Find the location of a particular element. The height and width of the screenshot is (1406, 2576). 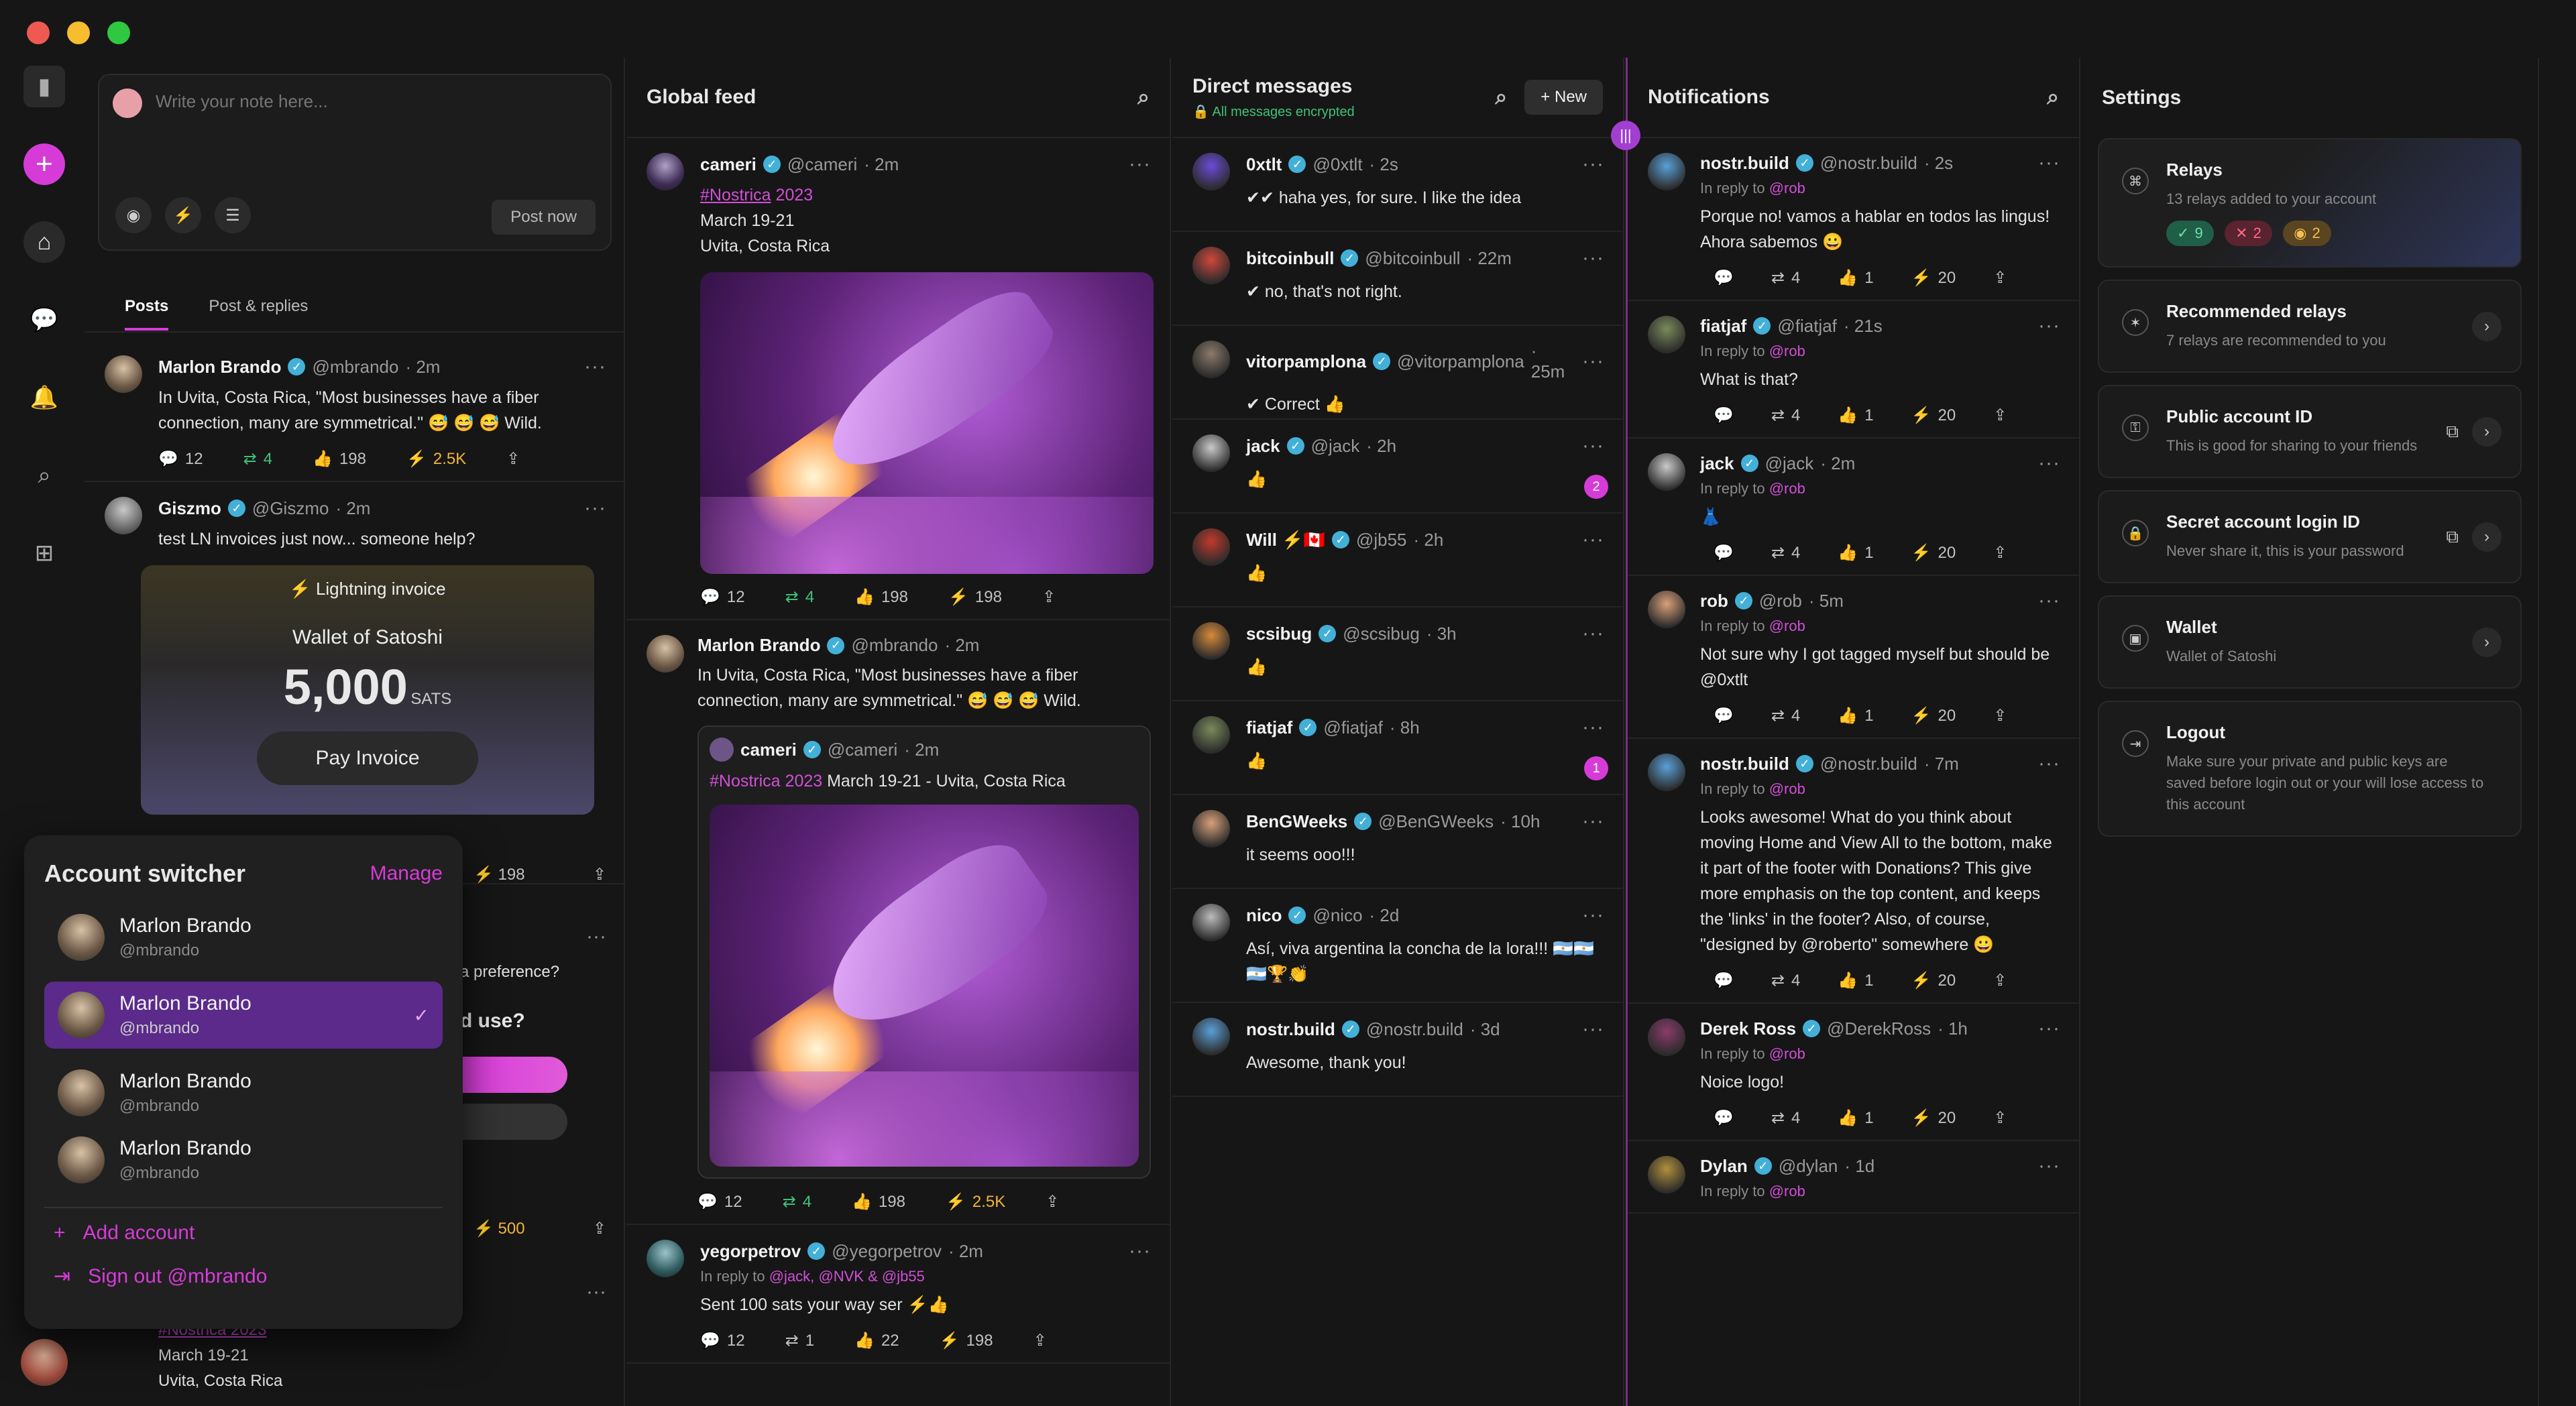

author-handle: @mbrando is located at coordinates (355, 367).